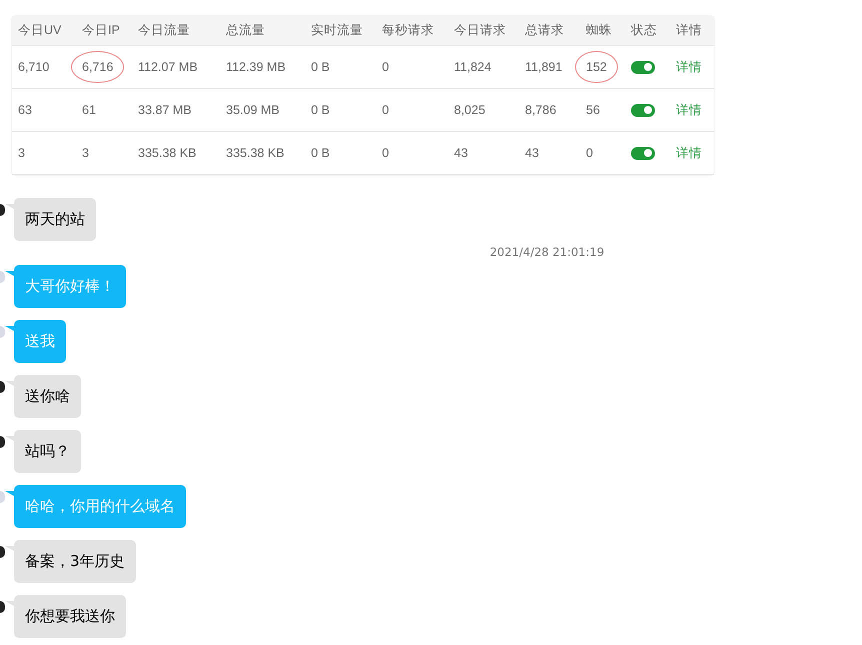 The image size is (862, 645). I want to click on message-bubble: 送我, so click(40, 341).